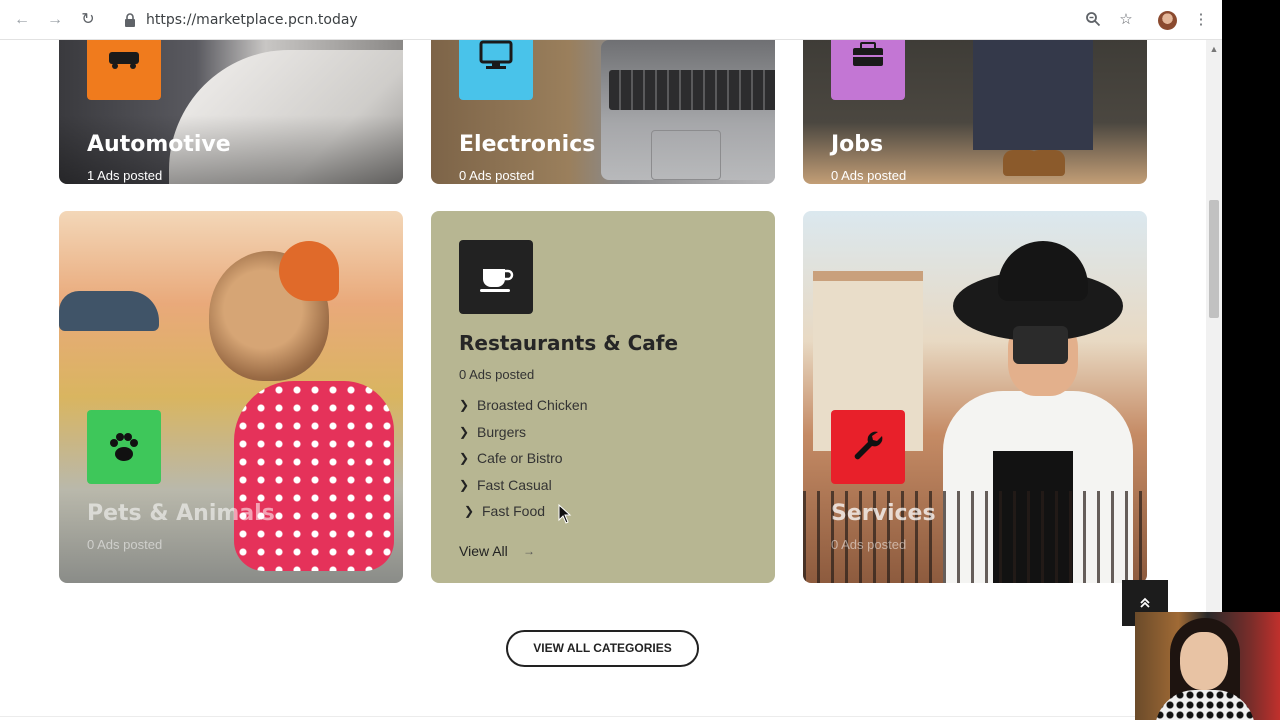 The image size is (1280, 720). What do you see at coordinates (496, 277) in the screenshot?
I see `coffee-cup-icon` at bounding box center [496, 277].